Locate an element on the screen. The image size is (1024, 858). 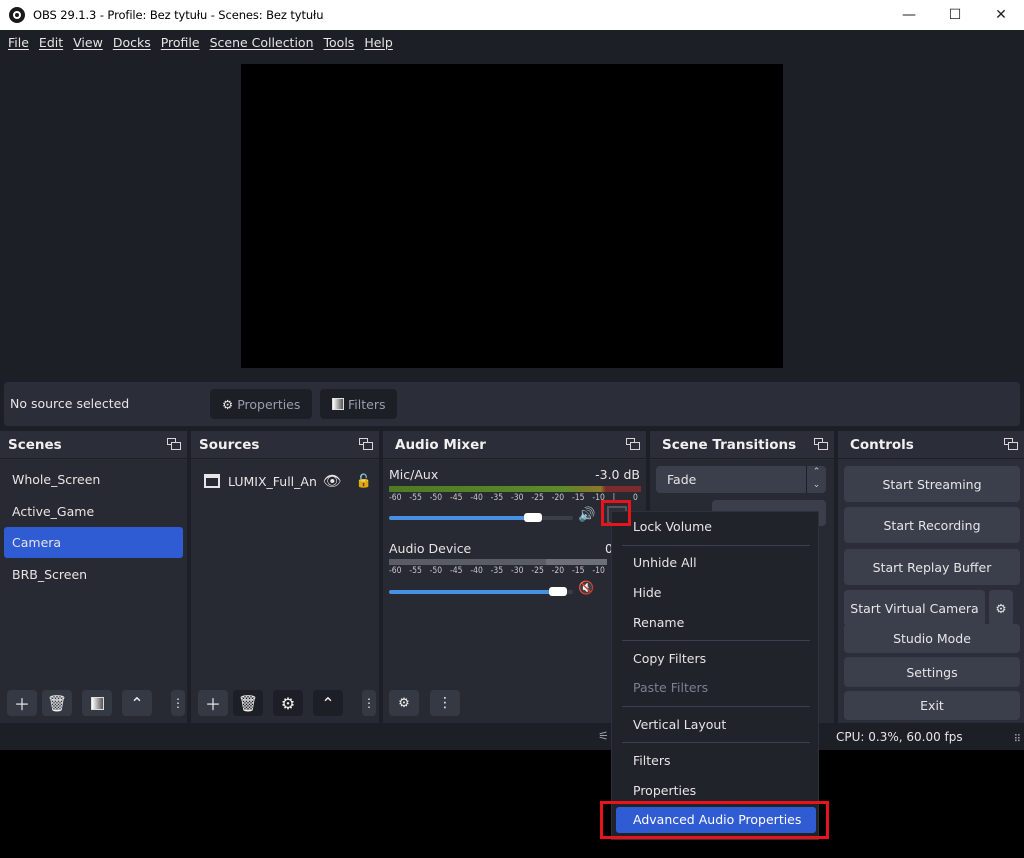
studio-mode-button: Studio Mode is located at coordinates (932, 638).